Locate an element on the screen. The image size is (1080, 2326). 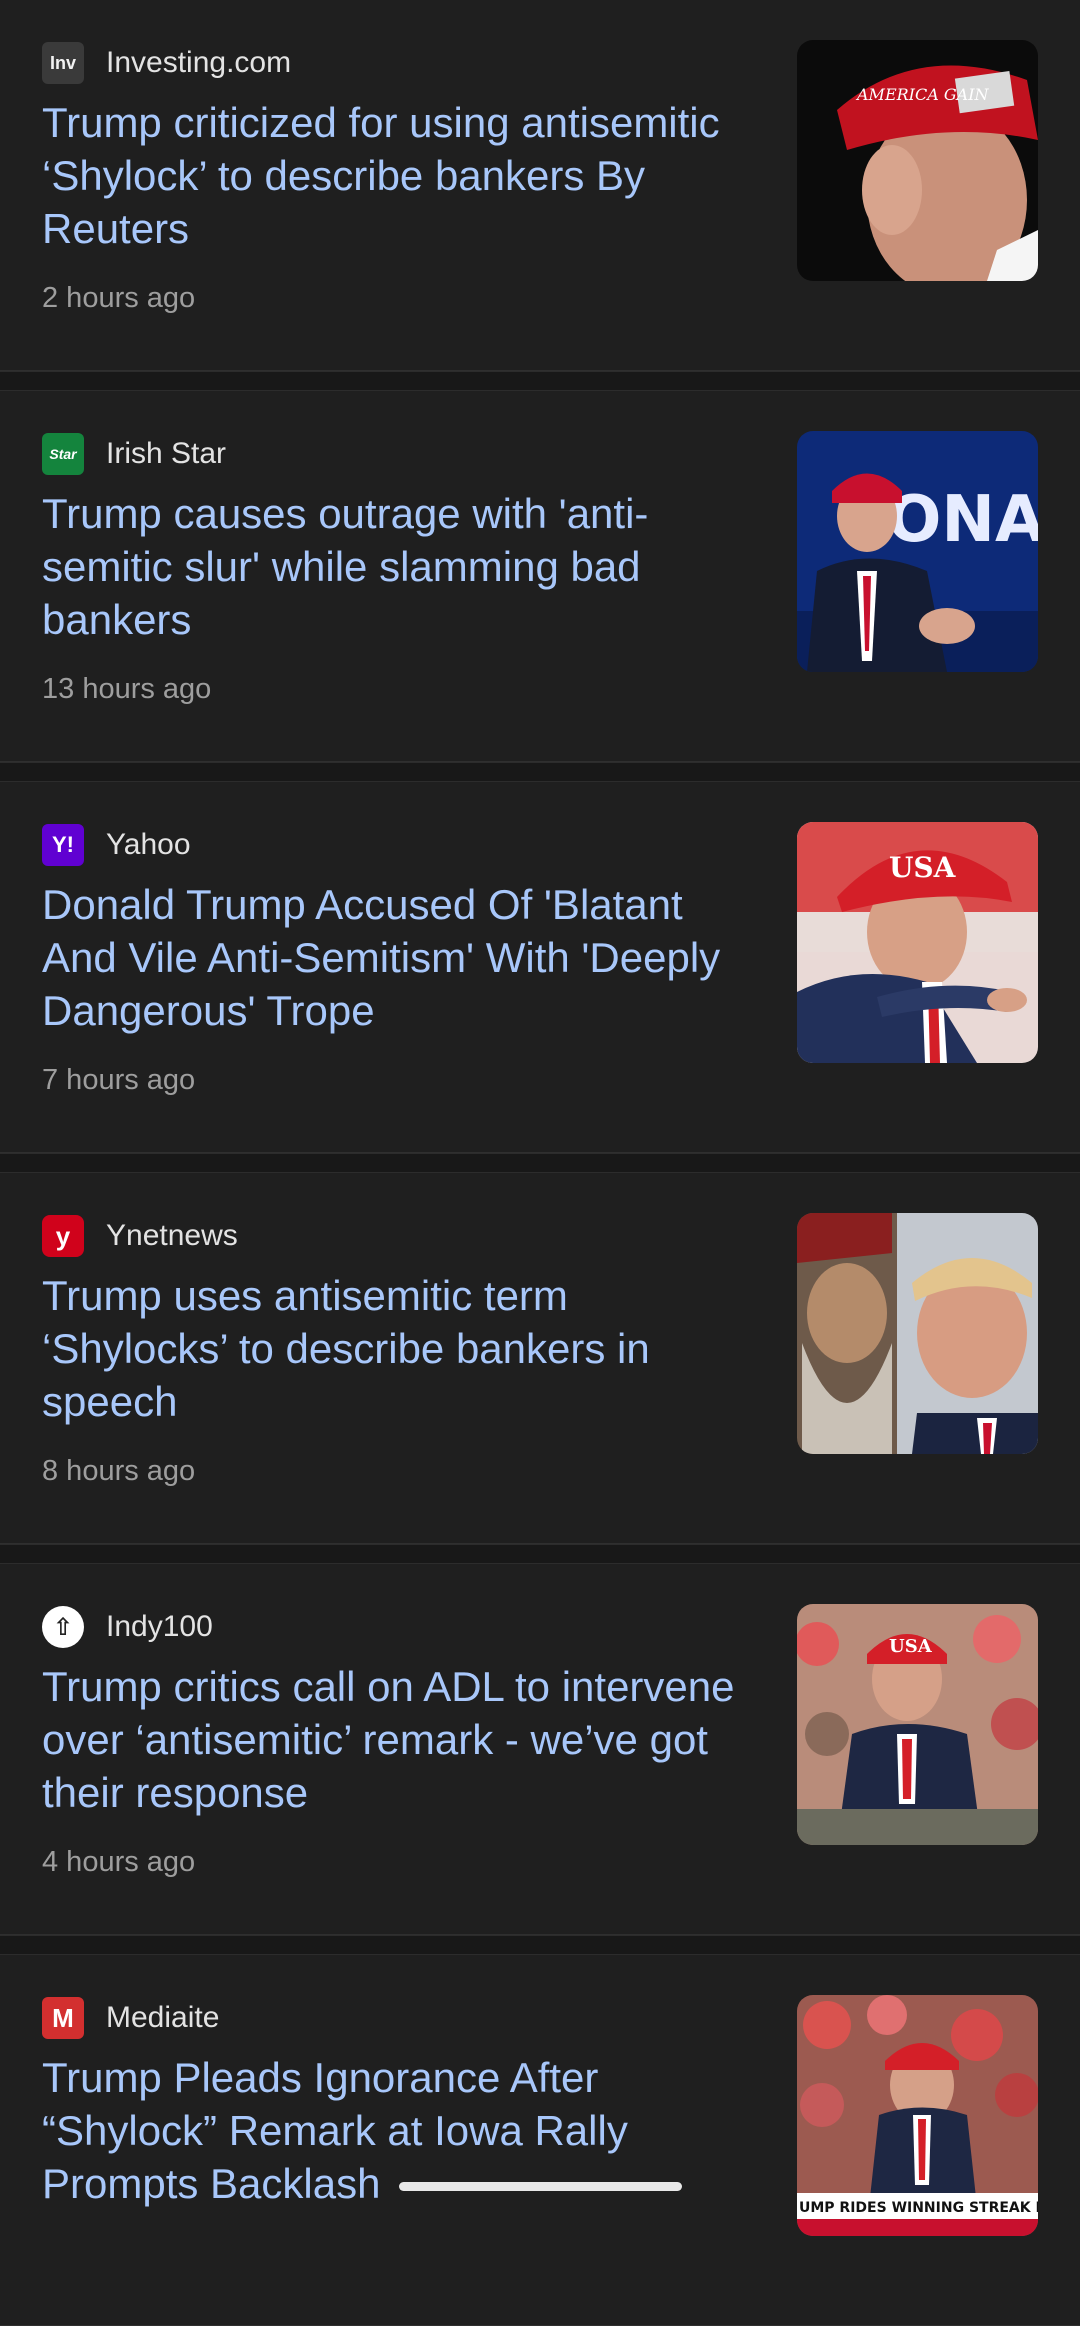
timestamp: 2 hours ago is located at coordinates (119, 298).